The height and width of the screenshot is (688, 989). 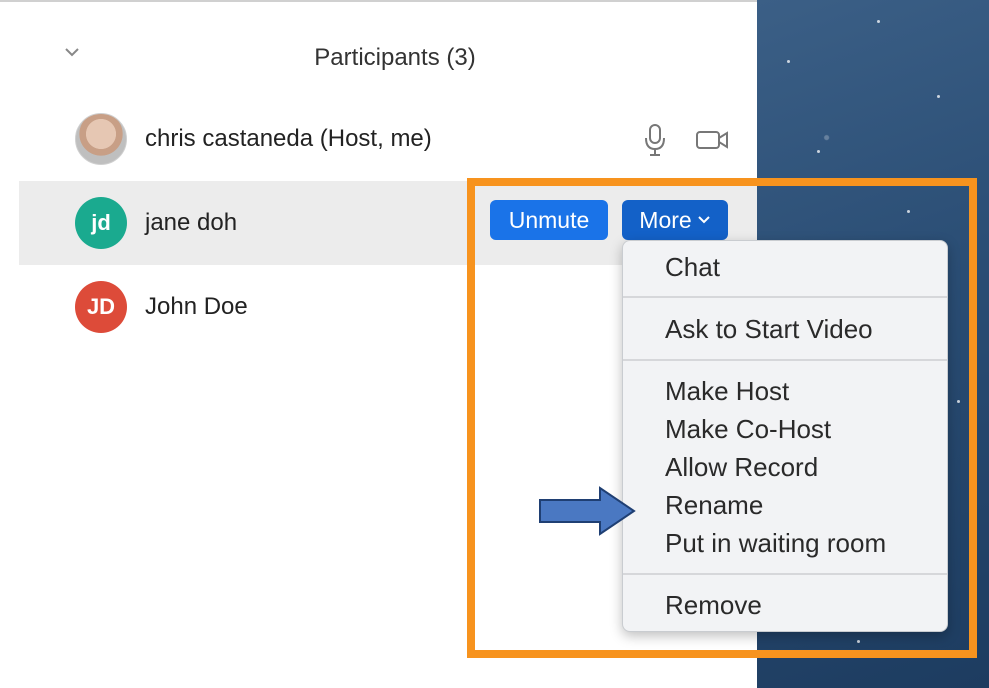 What do you see at coordinates (769, 329) in the screenshot?
I see `menu-item-ask-to-start-video: Ask to Start Video` at bounding box center [769, 329].